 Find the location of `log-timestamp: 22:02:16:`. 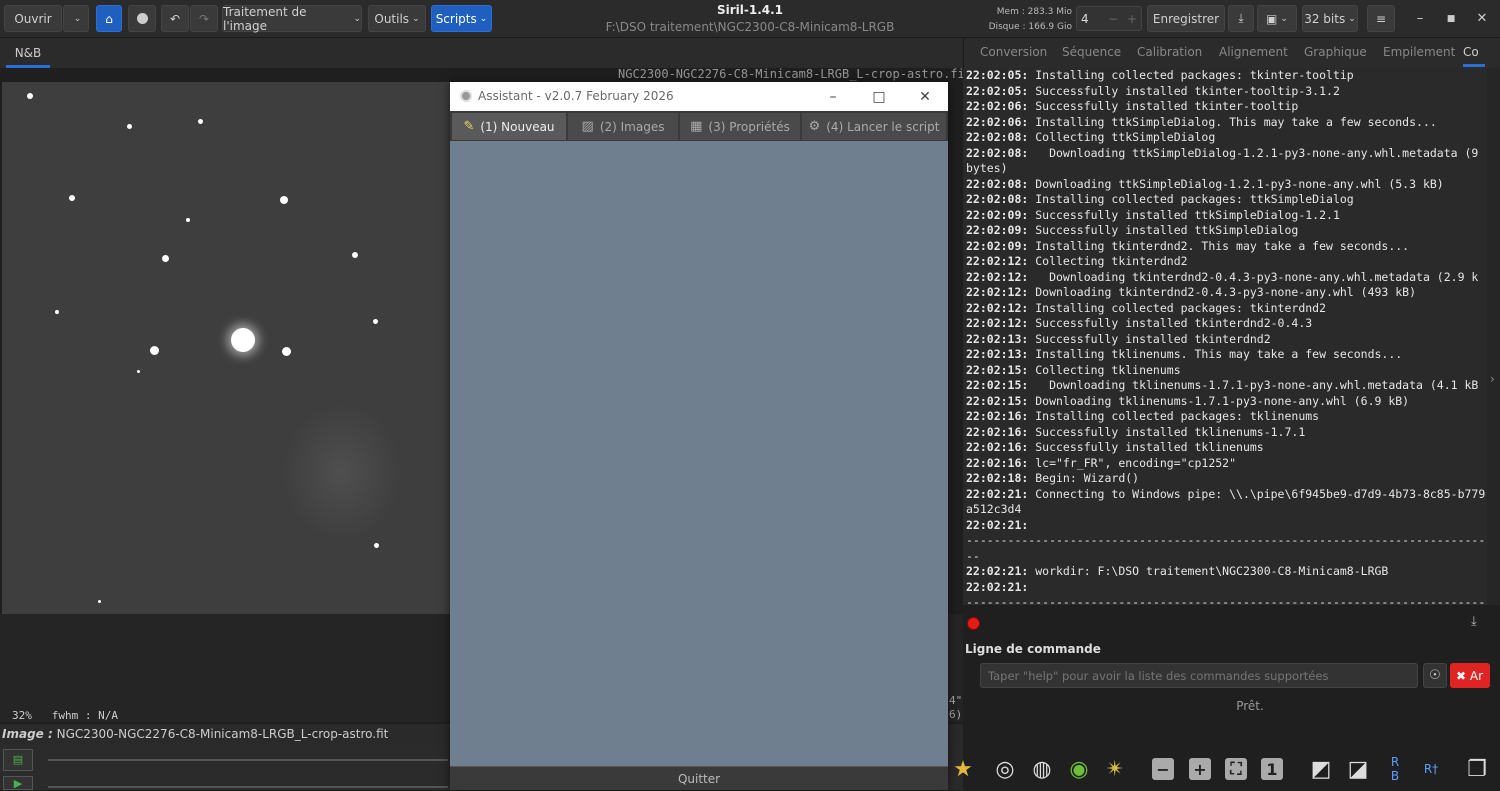

log-timestamp: 22:02:16: is located at coordinates (997, 447).